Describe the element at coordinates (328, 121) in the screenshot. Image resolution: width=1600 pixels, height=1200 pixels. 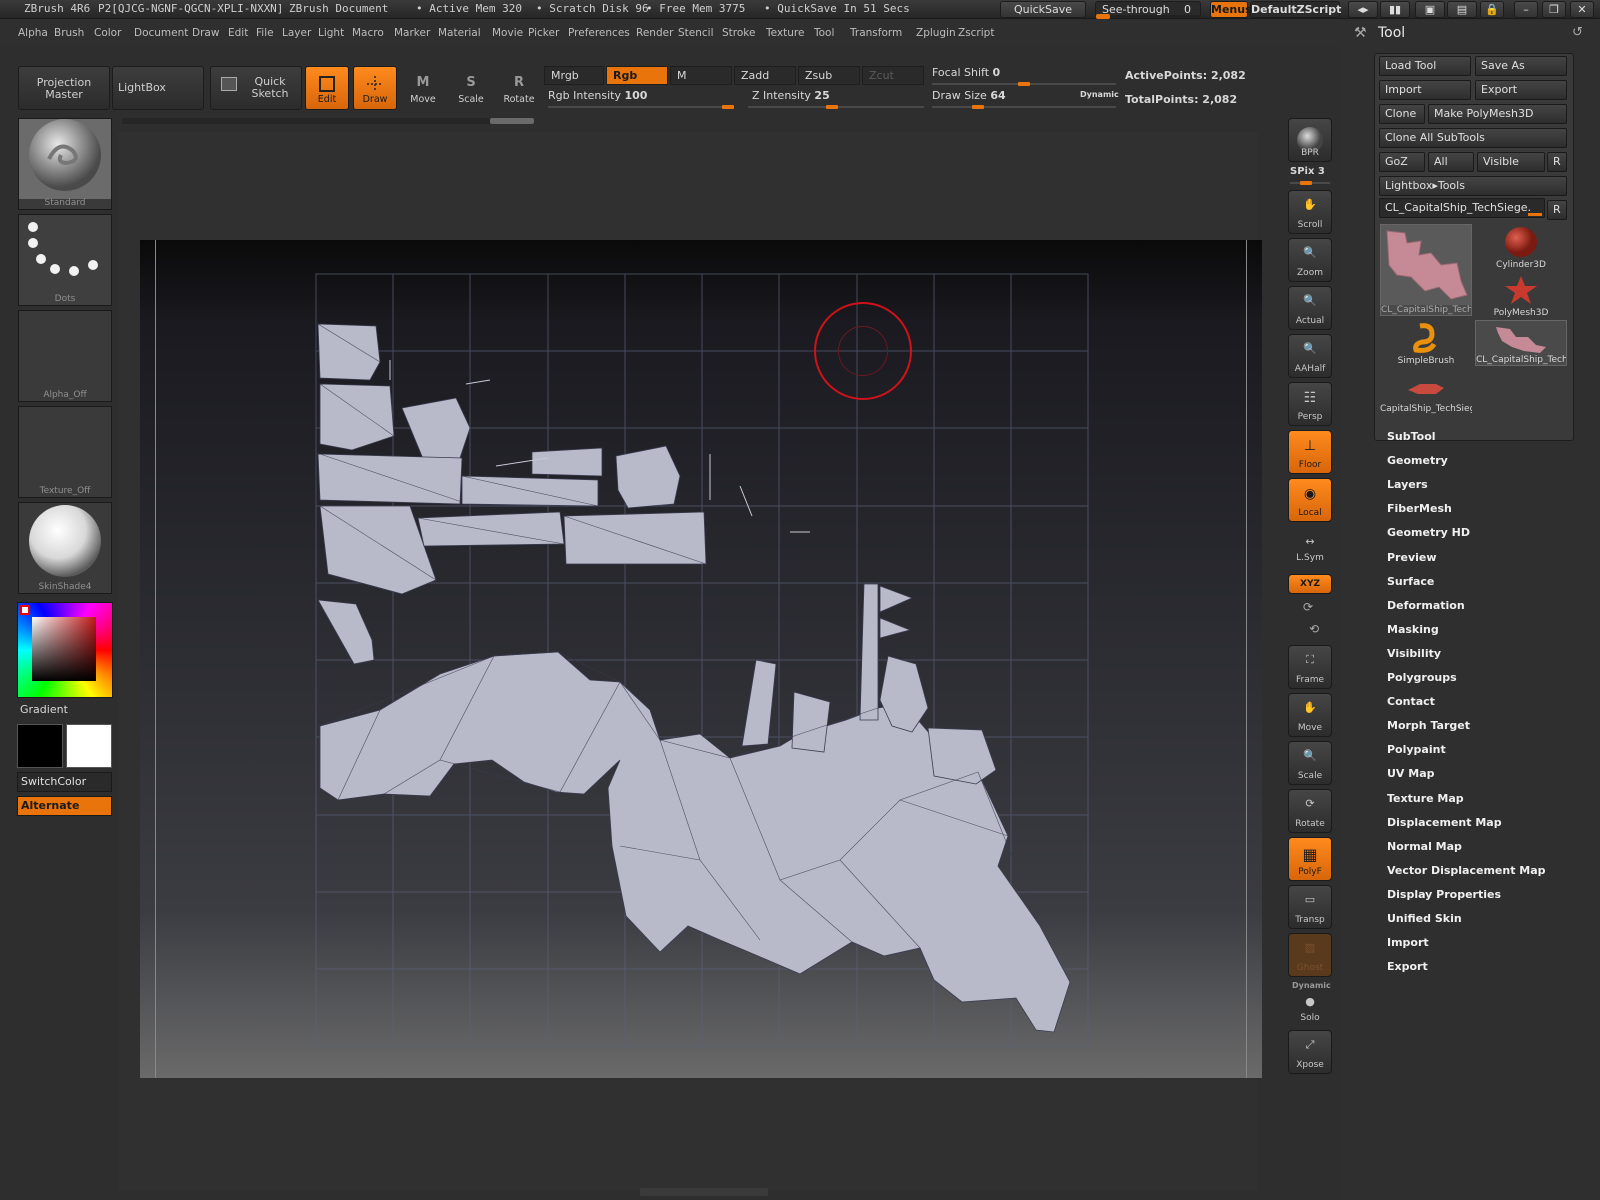
I see `document-scrollbar` at that location.